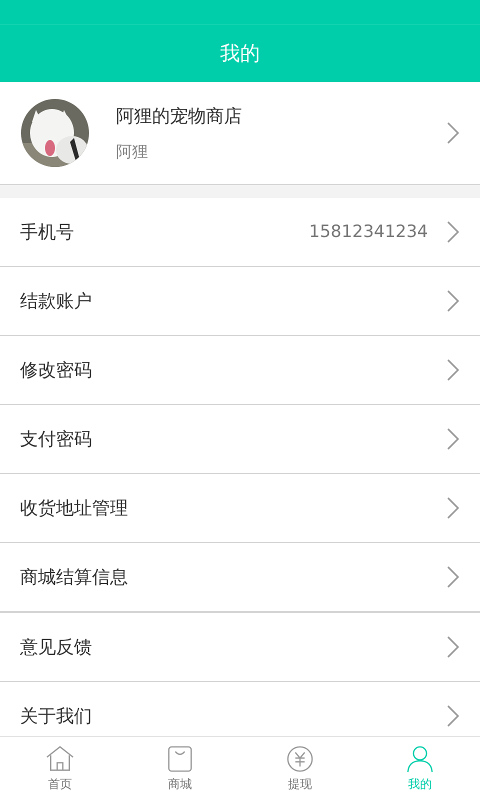  What do you see at coordinates (240, 709) in the screenshot?
I see `menu-row: 关于我们` at bounding box center [240, 709].